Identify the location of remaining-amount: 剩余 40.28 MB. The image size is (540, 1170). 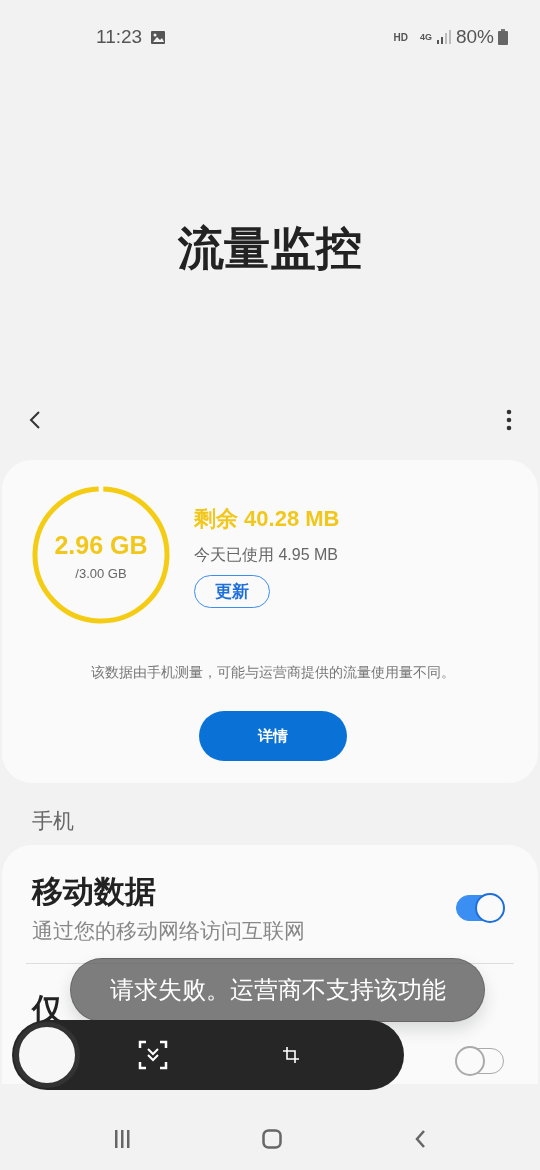
(267, 518).